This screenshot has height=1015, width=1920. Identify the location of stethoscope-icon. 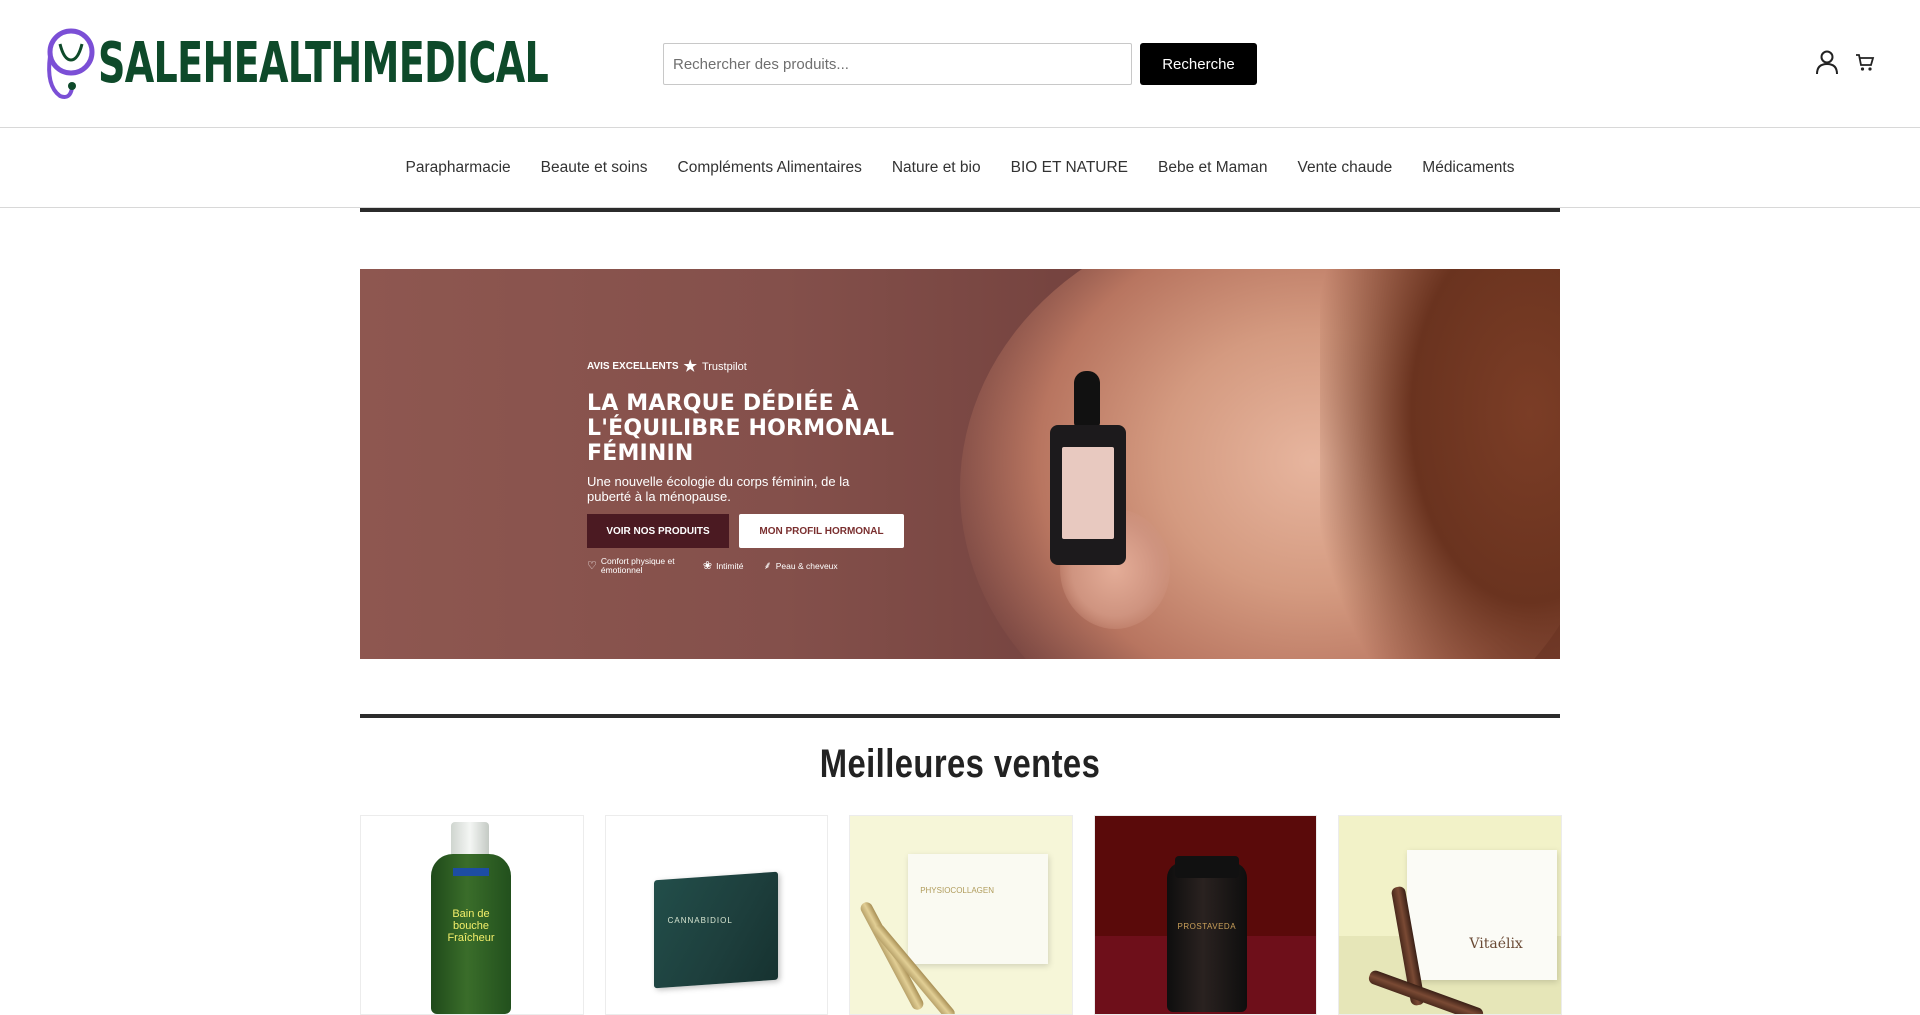
(71, 63).